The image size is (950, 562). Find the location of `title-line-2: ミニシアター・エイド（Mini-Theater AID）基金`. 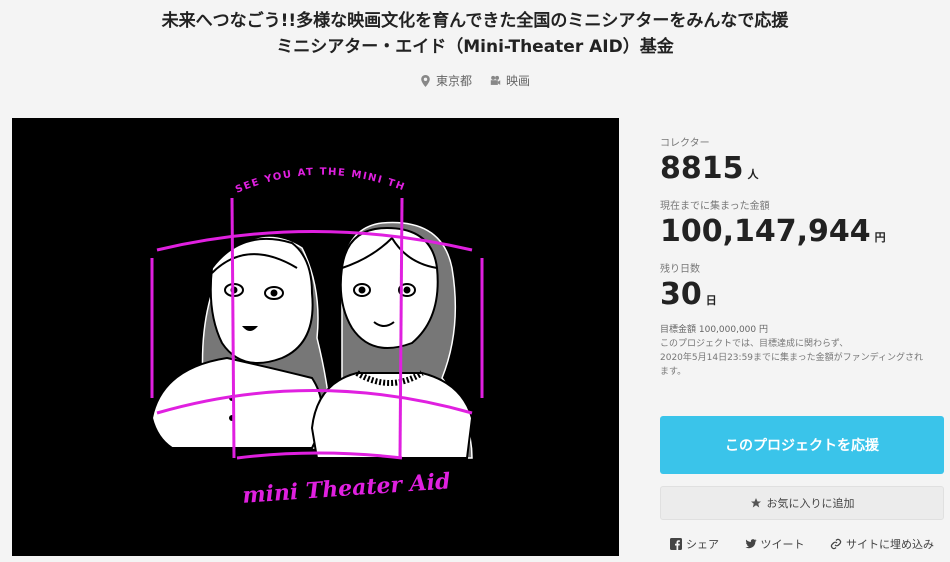

title-line-2: ミニシアター・エイド（Mini-Theater AID）基金 is located at coordinates (475, 47).